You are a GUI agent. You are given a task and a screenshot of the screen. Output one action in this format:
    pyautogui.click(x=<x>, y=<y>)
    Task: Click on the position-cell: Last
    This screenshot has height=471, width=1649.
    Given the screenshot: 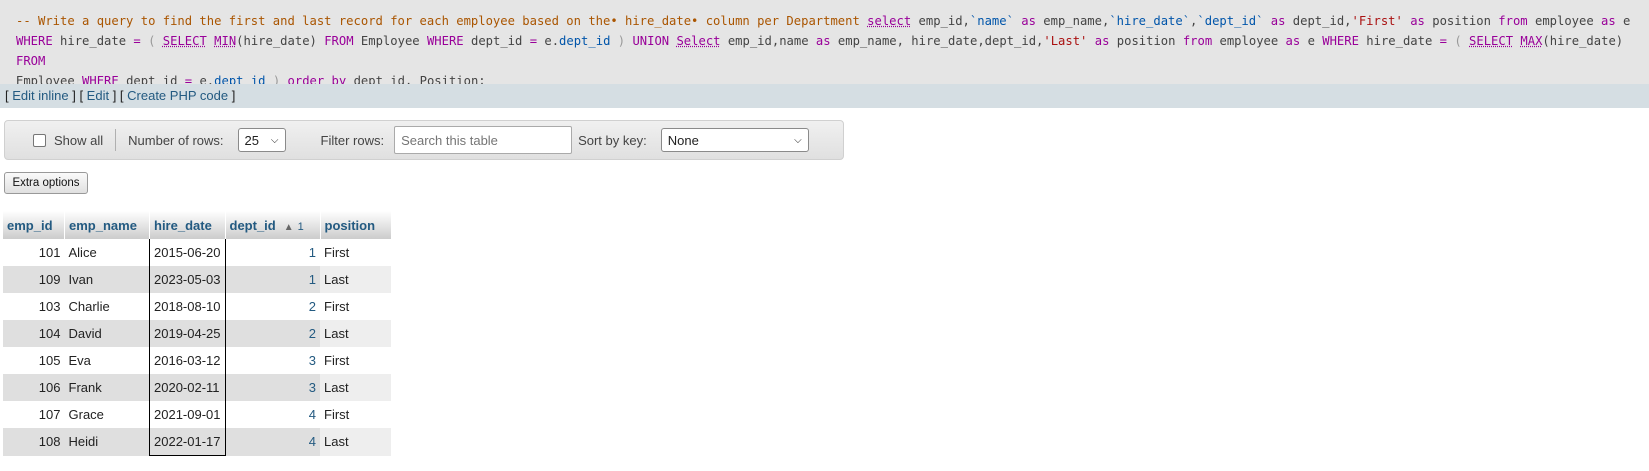 What is the action you would take?
    pyautogui.click(x=355, y=279)
    